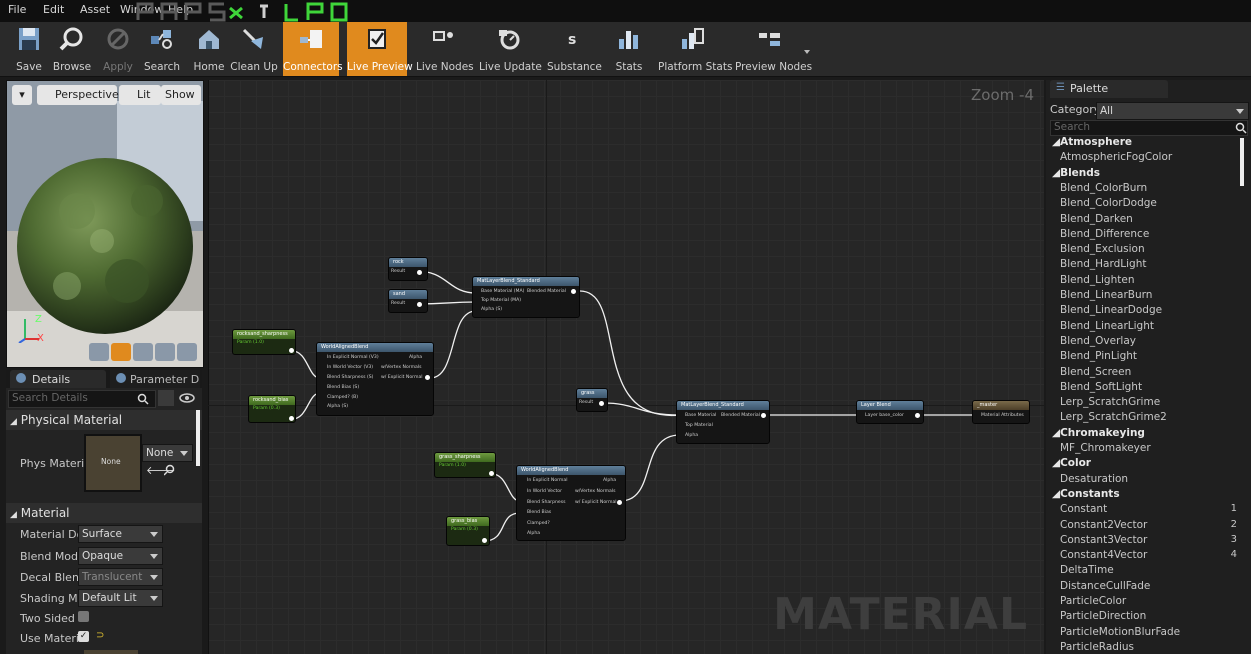 The height and width of the screenshot is (654, 1251). Describe the element at coordinates (105, 224) in the screenshot. I see `preview-viewport: ▾ Perspective Lit Show Z X` at that location.